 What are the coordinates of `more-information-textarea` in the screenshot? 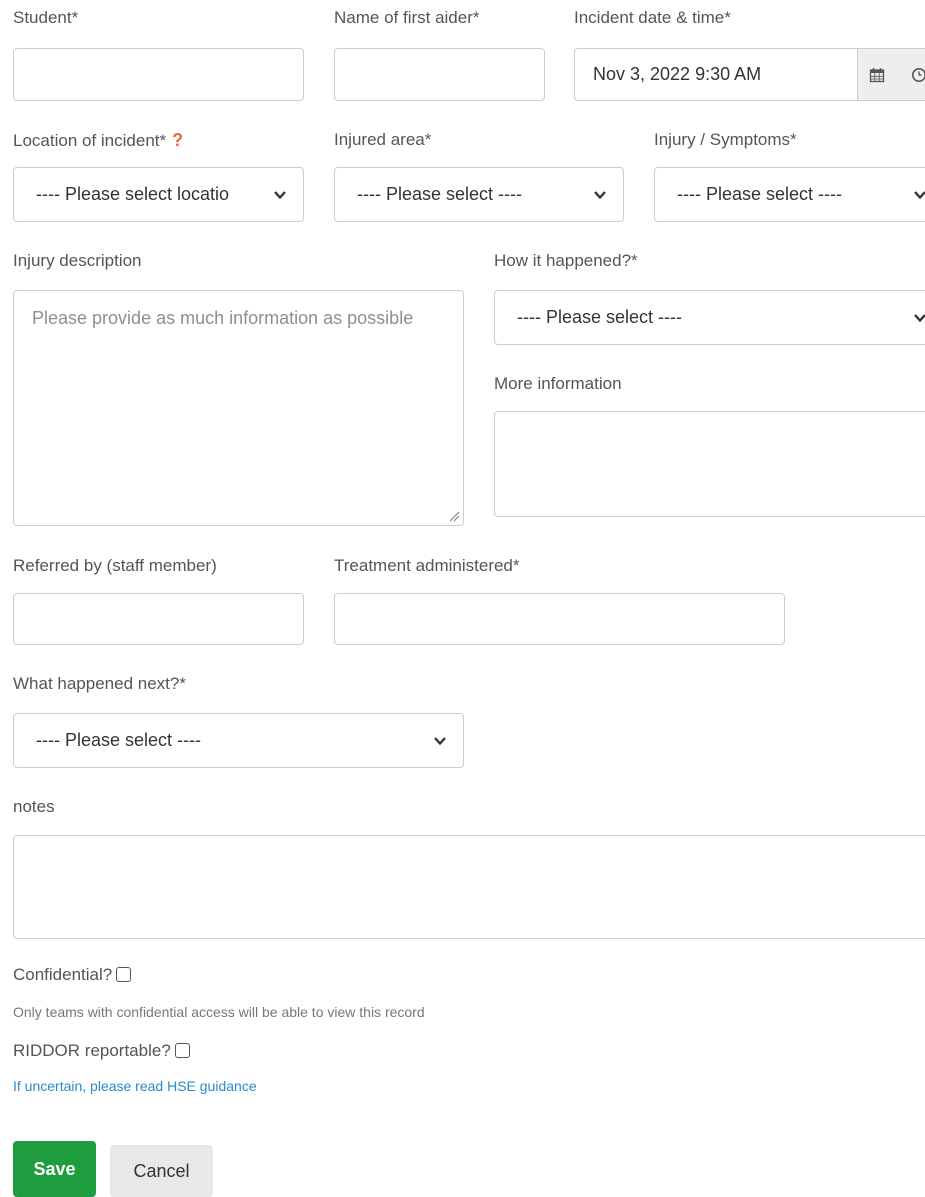 It's located at (709, 464).